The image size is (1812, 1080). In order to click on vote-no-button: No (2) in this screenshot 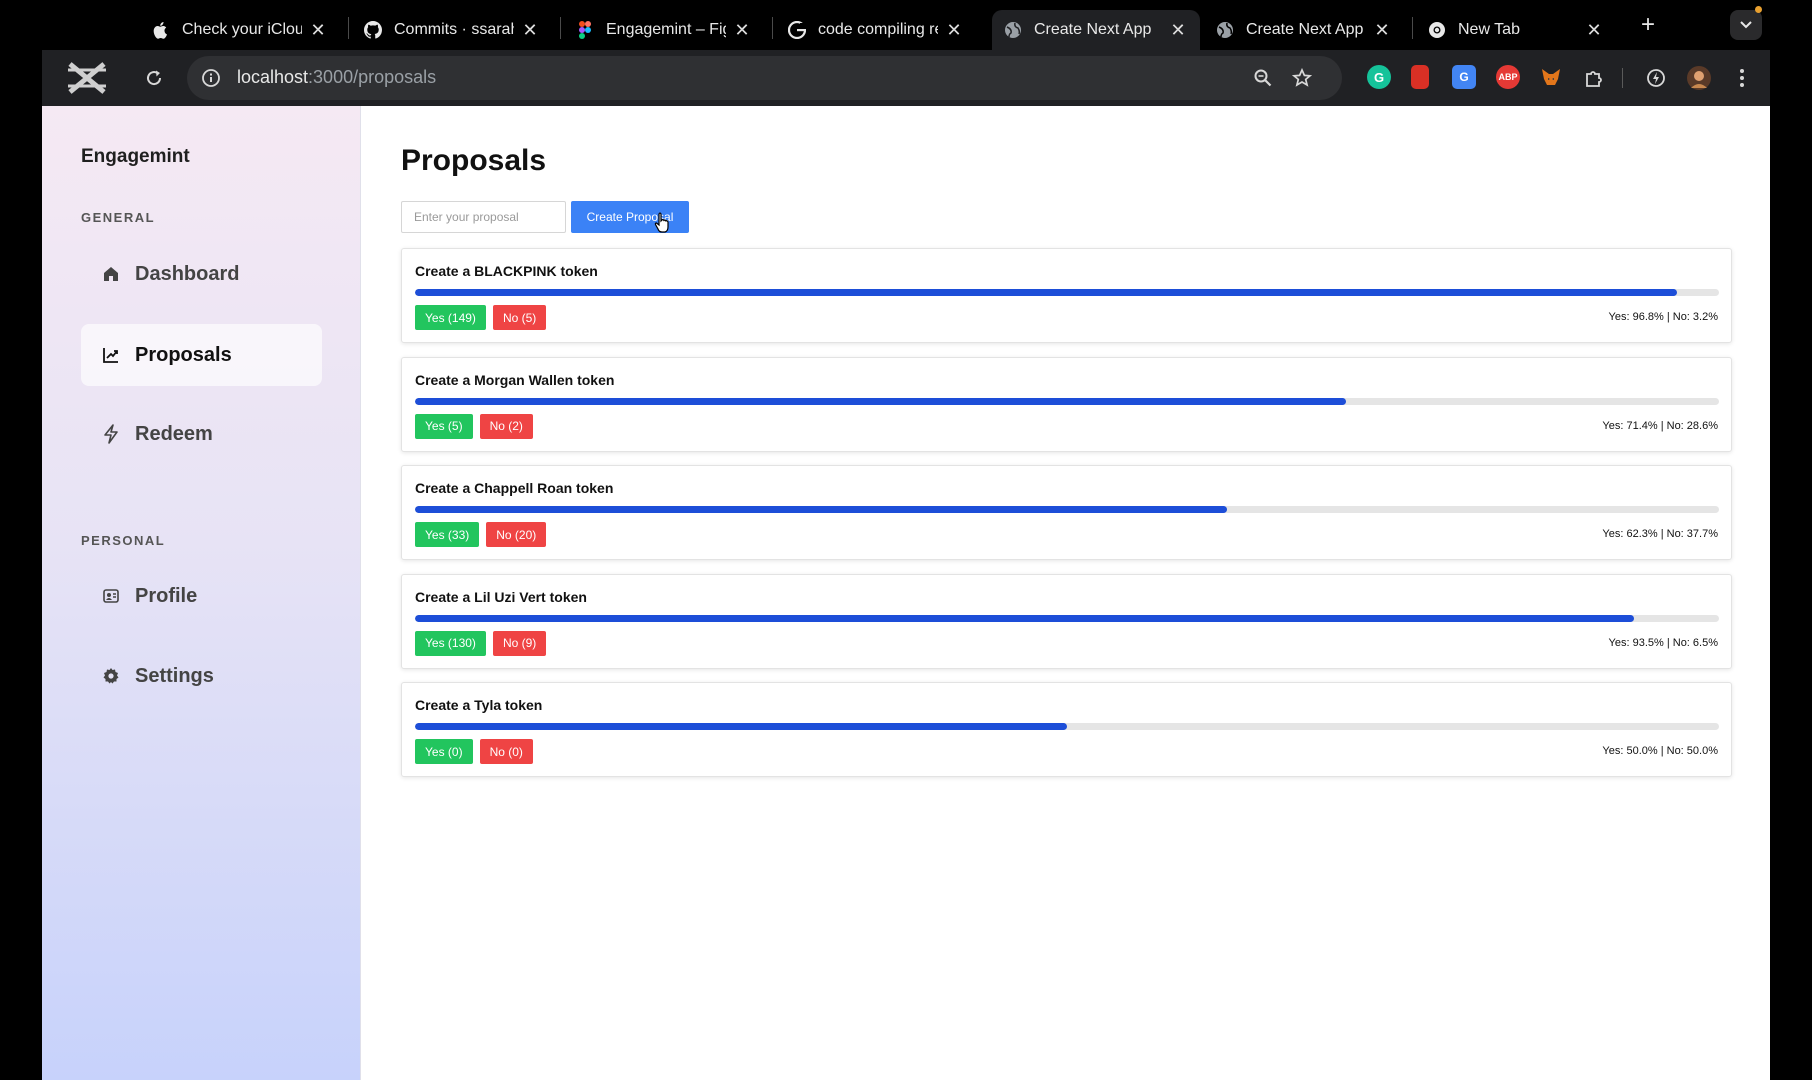, I will do `click(506, 426)`.